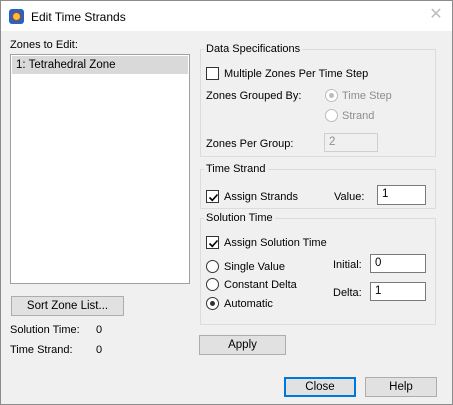 The image size is (453, 405). What do you see at coordinates (351, 142) in the screenshot?
I see `zones-per-group-field: 2` at bounding box center [351, 142].